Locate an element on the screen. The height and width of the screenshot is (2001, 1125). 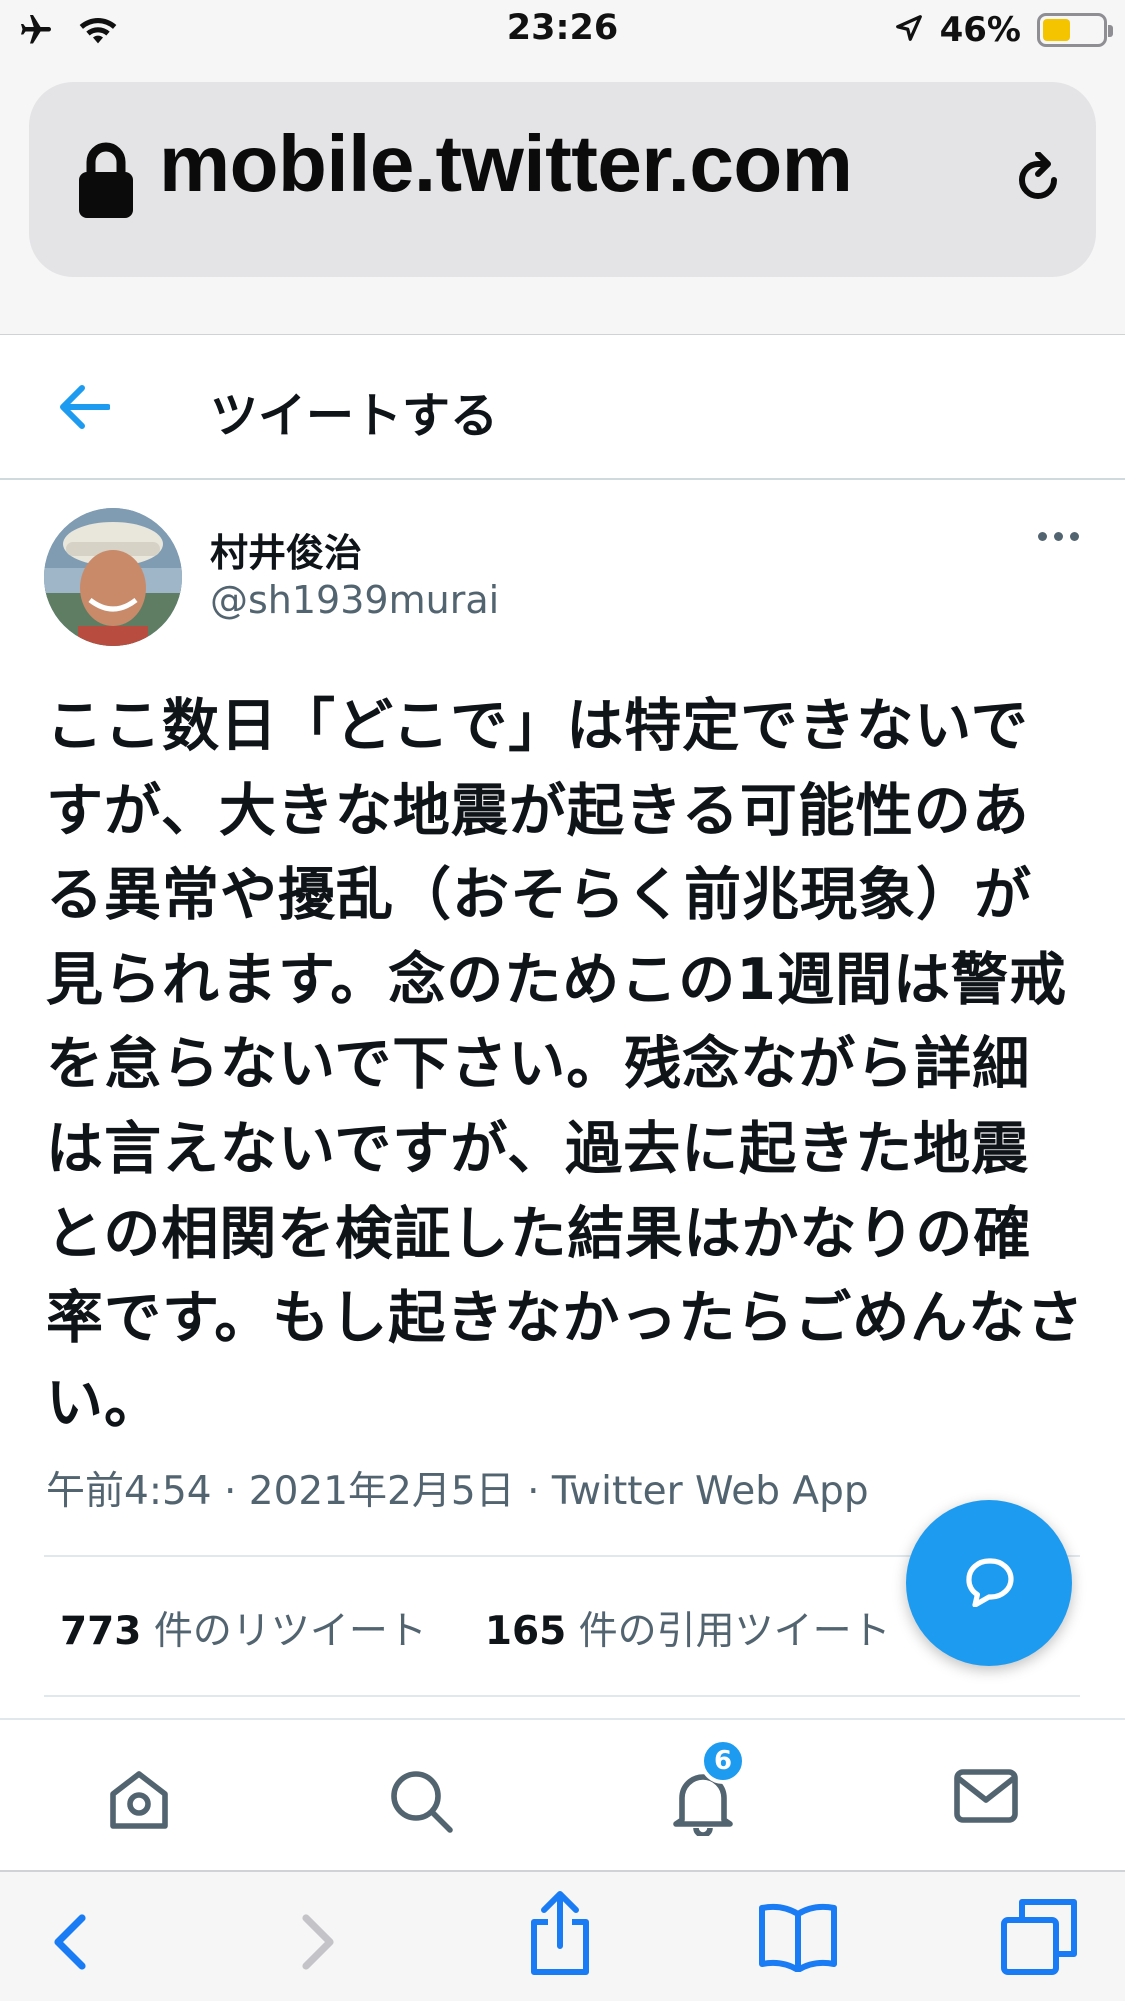
lock-icon is located at coordinates (106, 182).